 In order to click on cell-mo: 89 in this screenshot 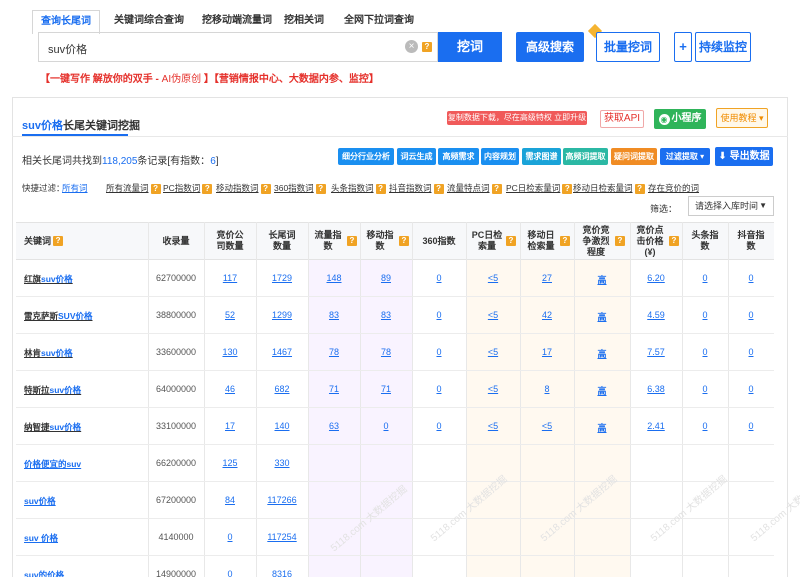, I will do `click(386, 278)`.